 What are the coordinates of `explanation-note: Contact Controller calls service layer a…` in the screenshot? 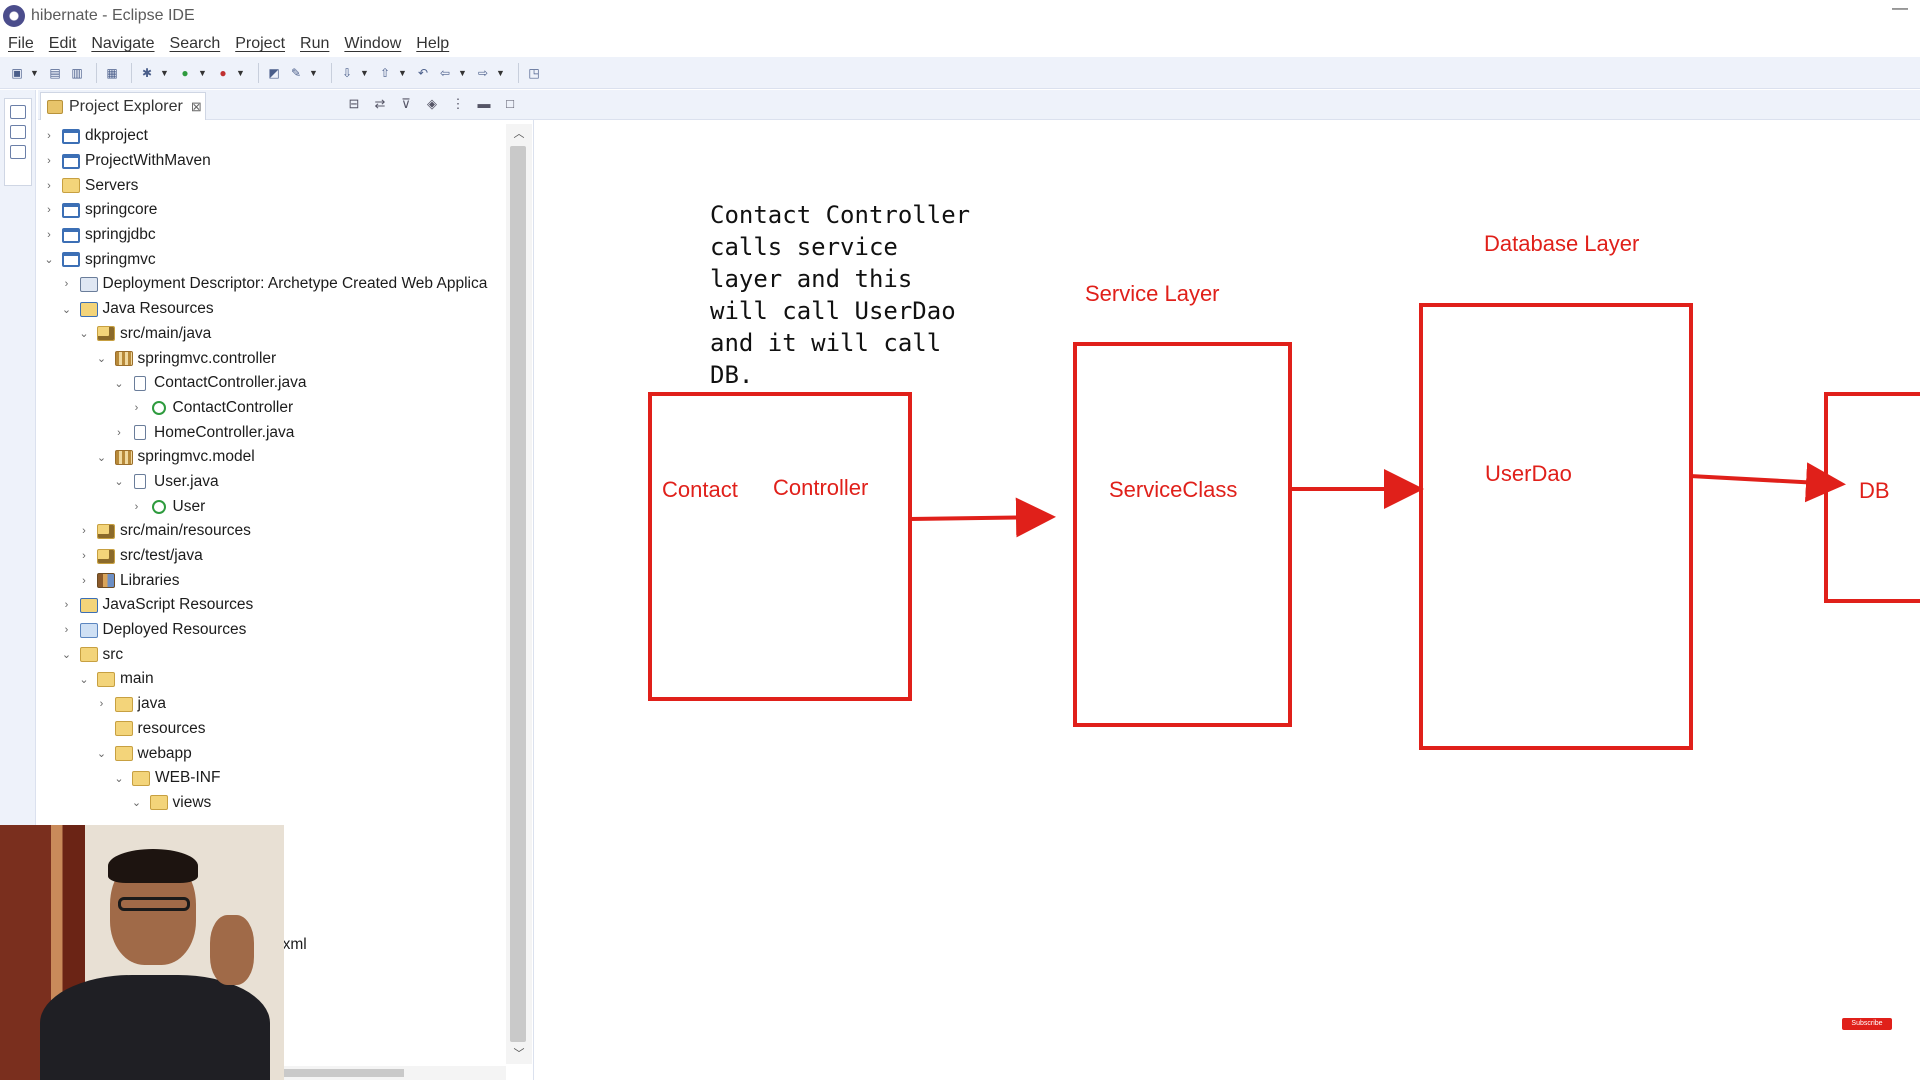 It's located at (840, 295).